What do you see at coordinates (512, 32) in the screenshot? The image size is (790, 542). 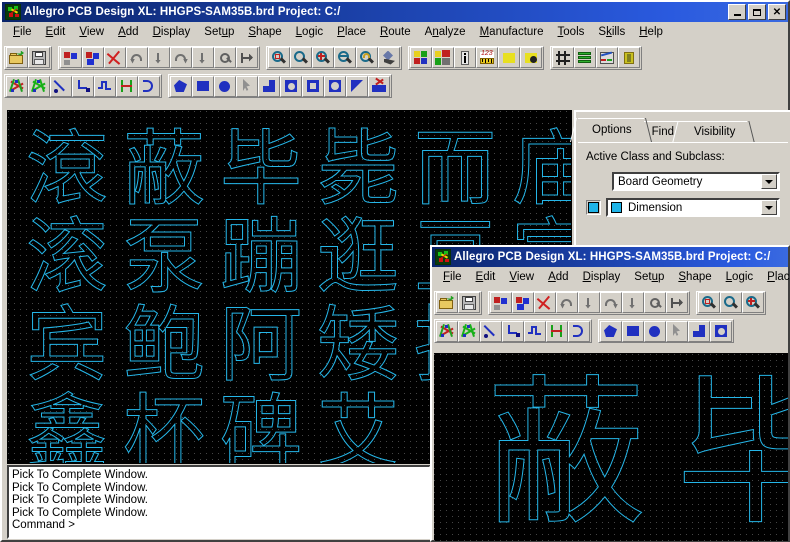 I see `menu-item-manufacture: Manufacture` at bounding box center [512, 32].